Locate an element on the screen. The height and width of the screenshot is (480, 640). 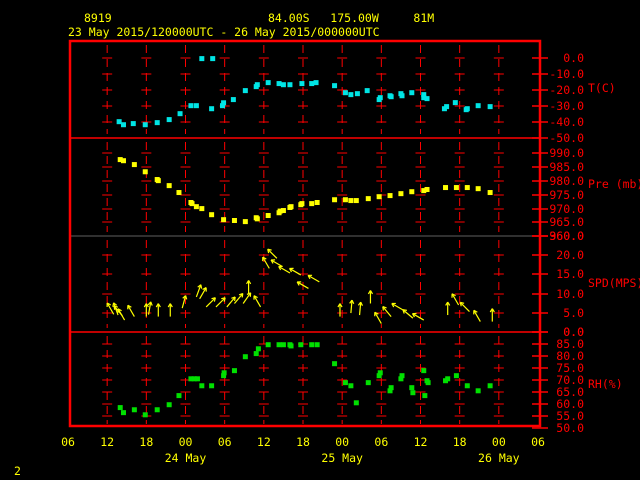
station-location: 84.00S 175.00W 81M is located at coordinates (351, 18).